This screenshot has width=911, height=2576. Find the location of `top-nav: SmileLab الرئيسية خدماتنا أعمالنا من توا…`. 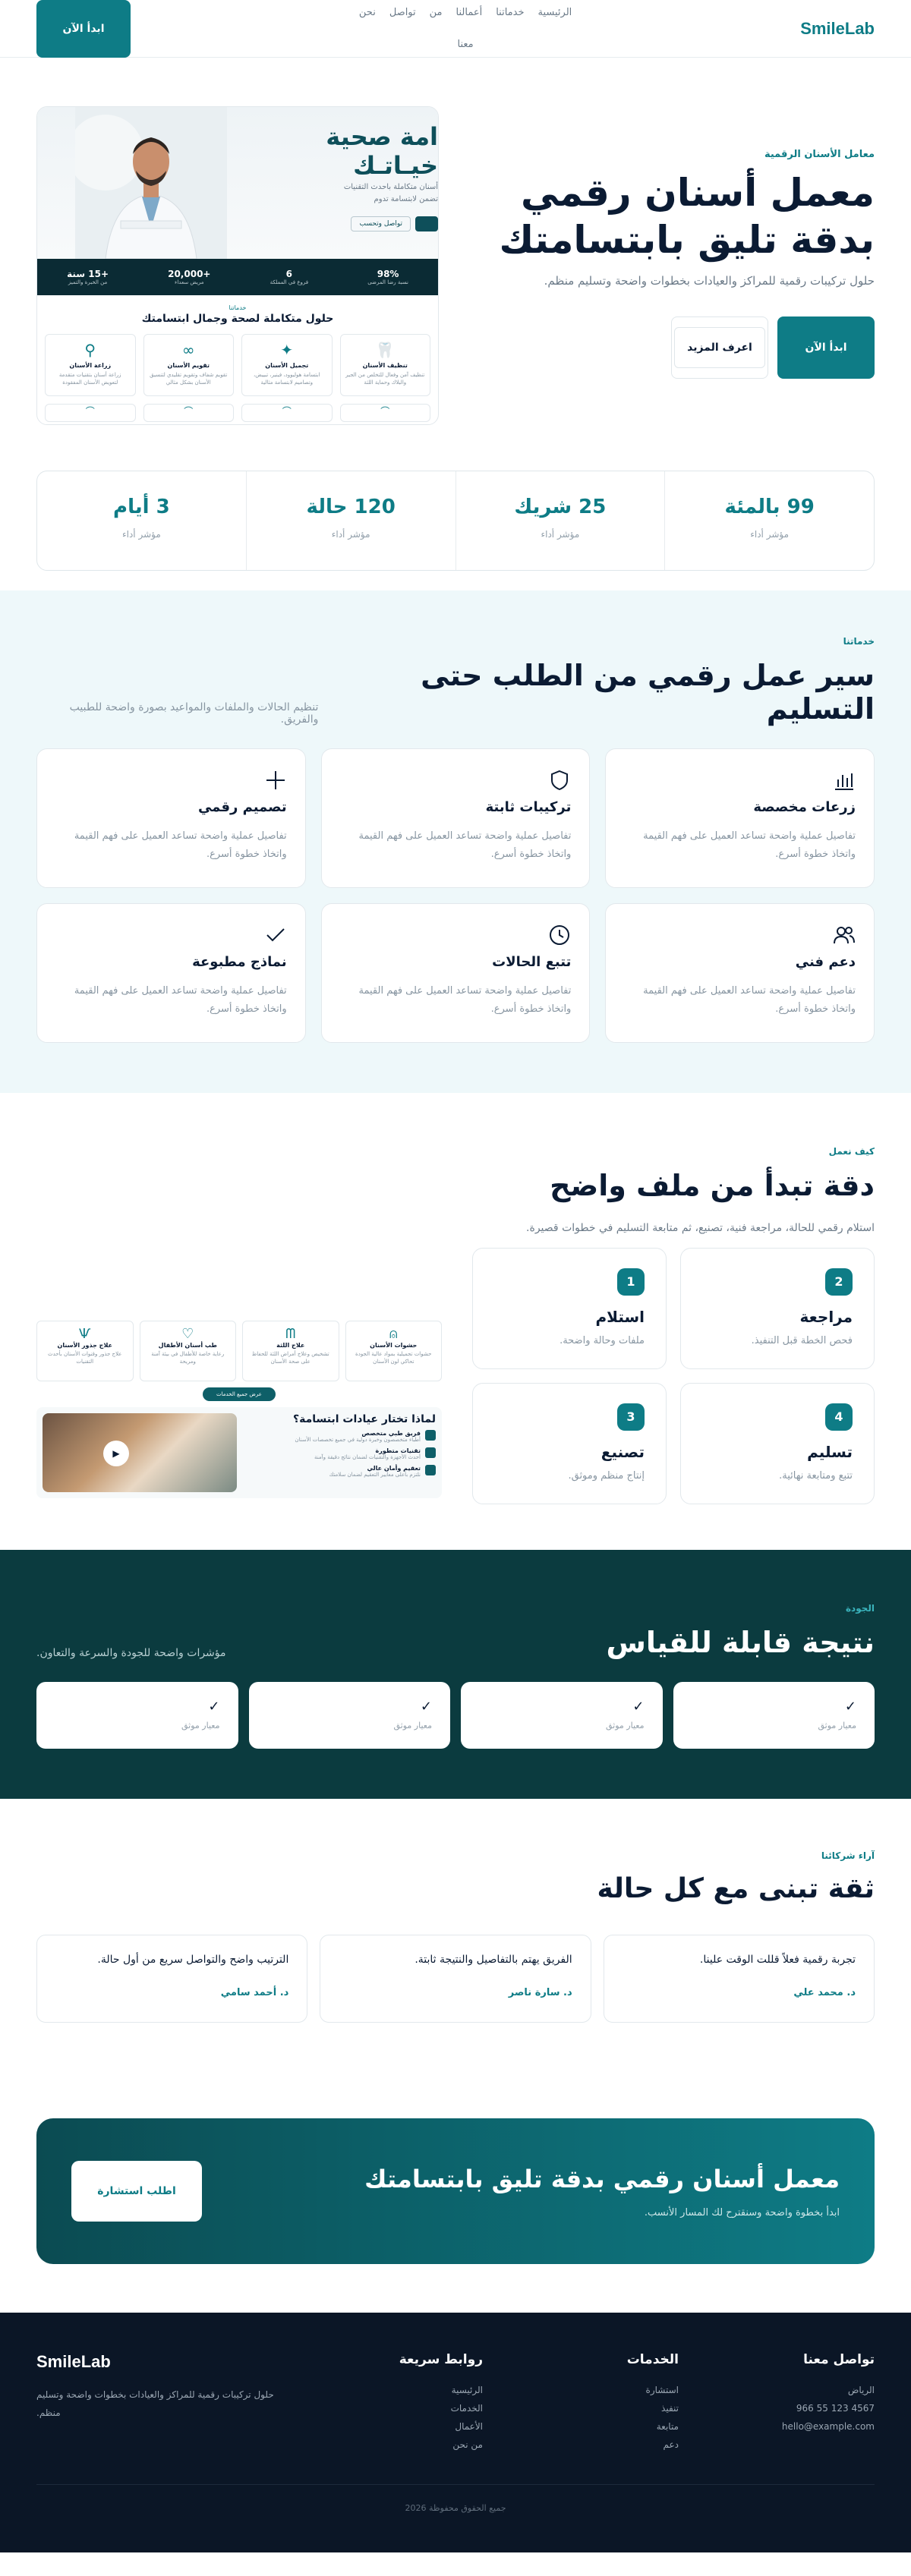

top-nav: SmileLab الرئيسية خدماتنا أعمالنا من توا… is located at coordinates (455, 29).